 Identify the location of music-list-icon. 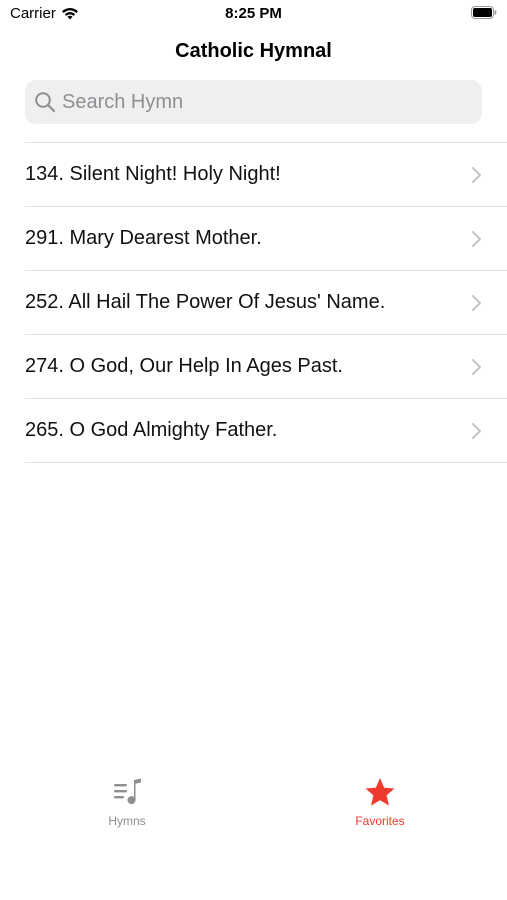
(127, 793).